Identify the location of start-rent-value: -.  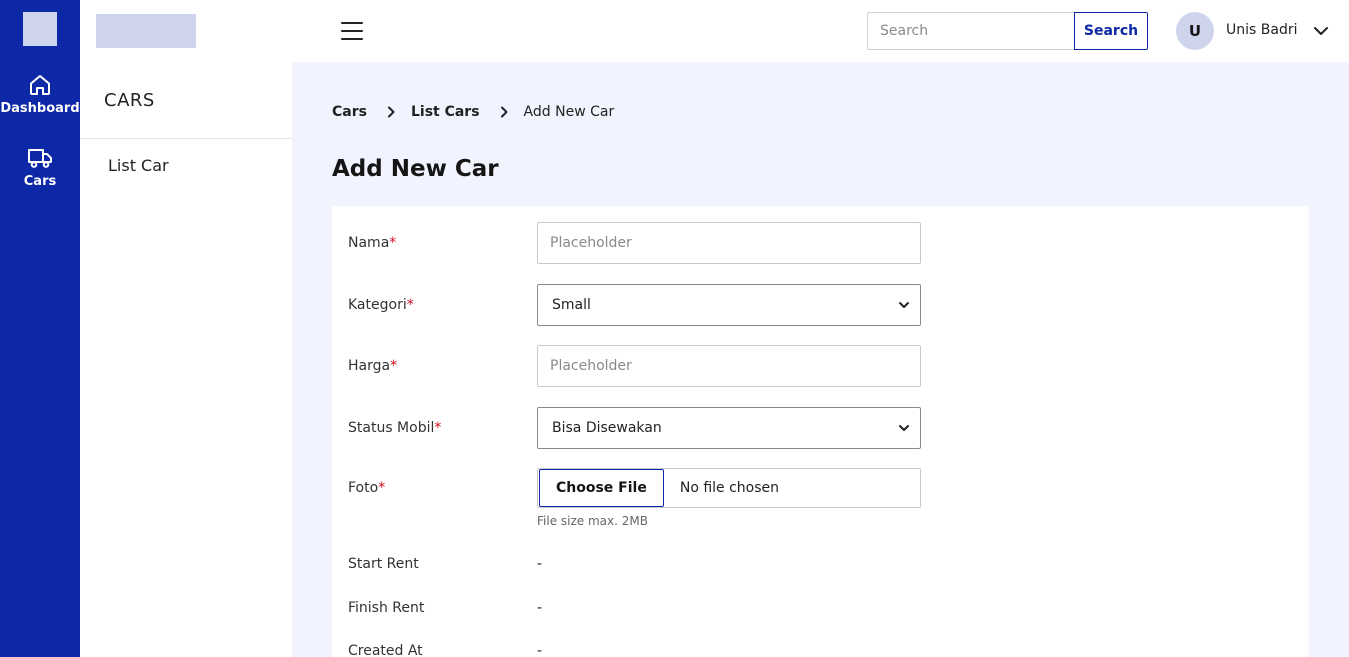
(540, 564).